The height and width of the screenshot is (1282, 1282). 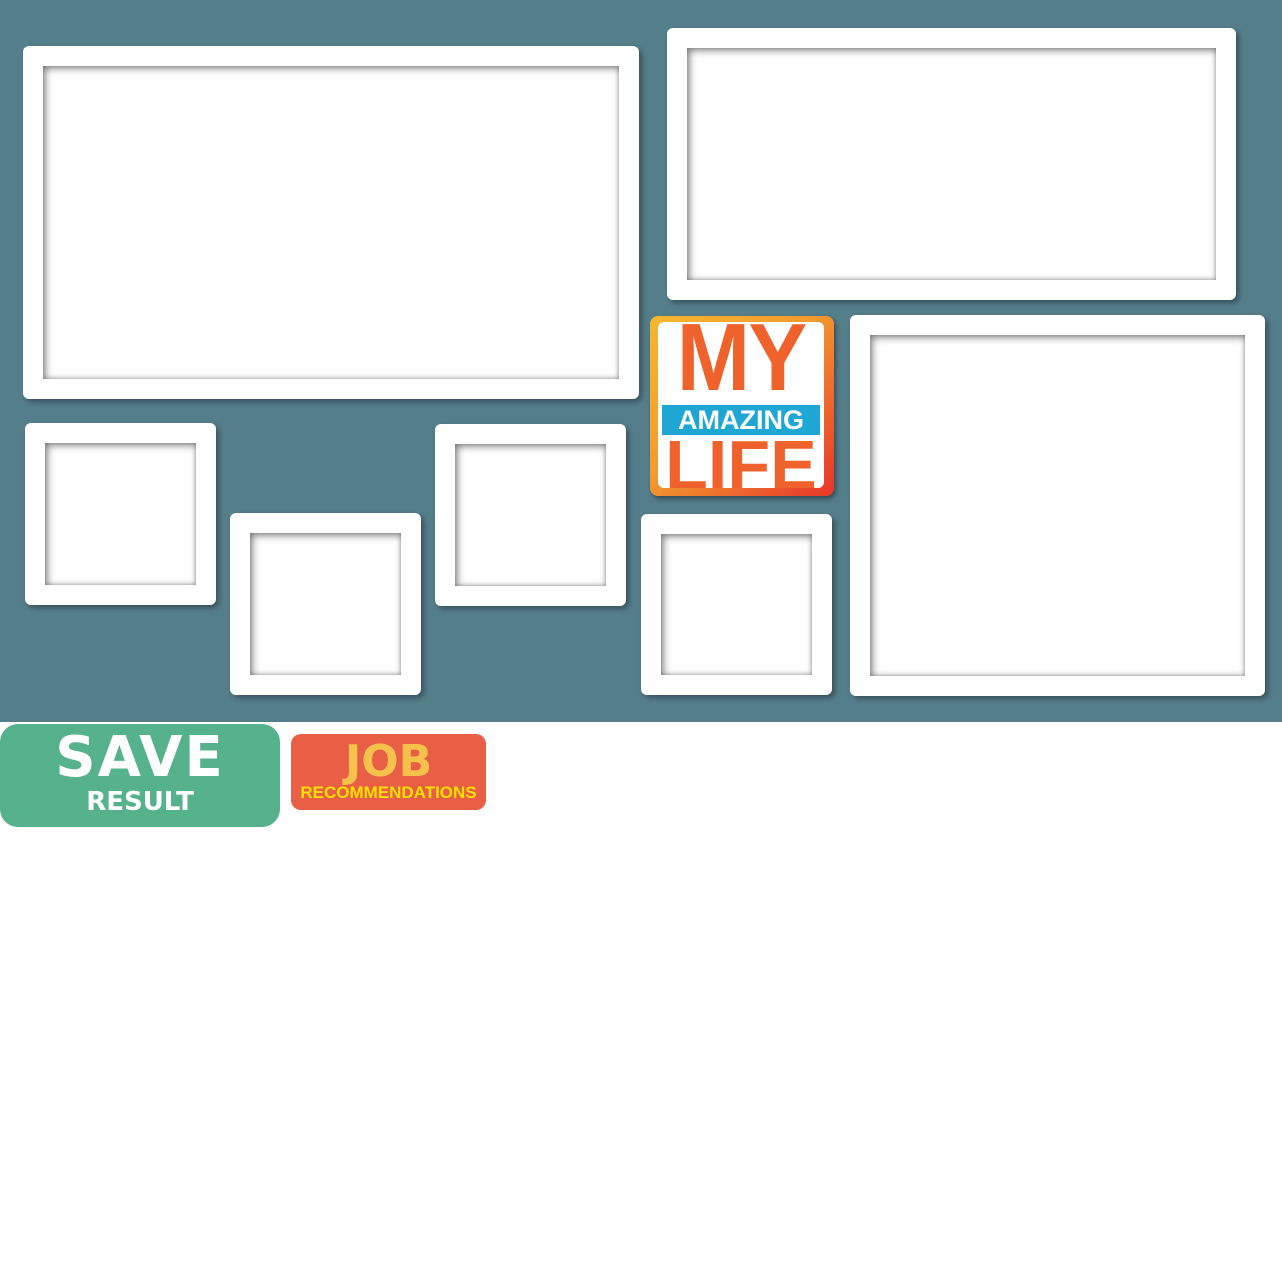 I want to click on job-button-sublabel: RECOMMENDATIONS, so click(x=388, y=792).